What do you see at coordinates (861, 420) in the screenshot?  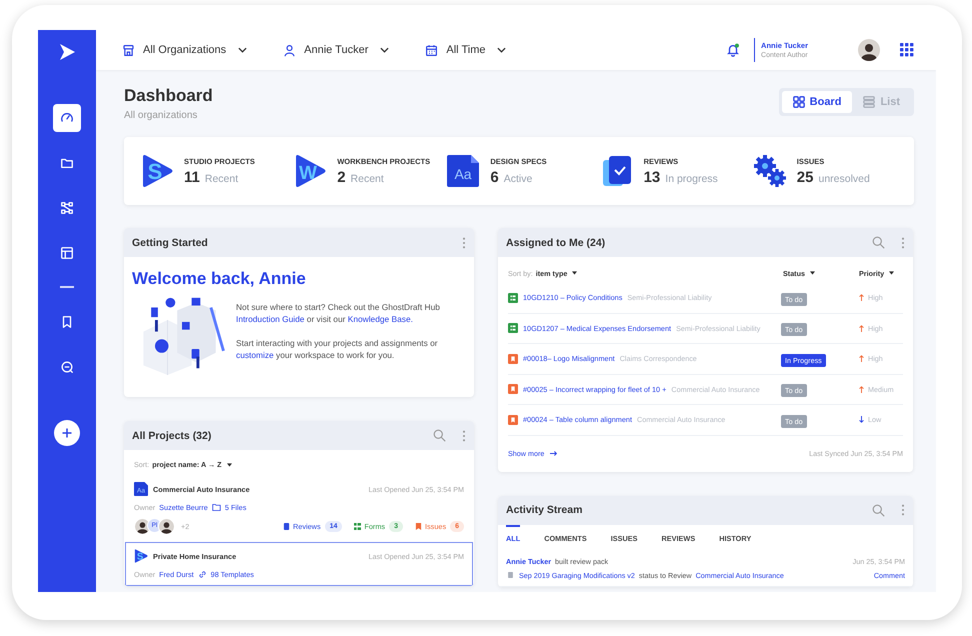 I see `arrow-down-icon` at bounding box center [861, 420].